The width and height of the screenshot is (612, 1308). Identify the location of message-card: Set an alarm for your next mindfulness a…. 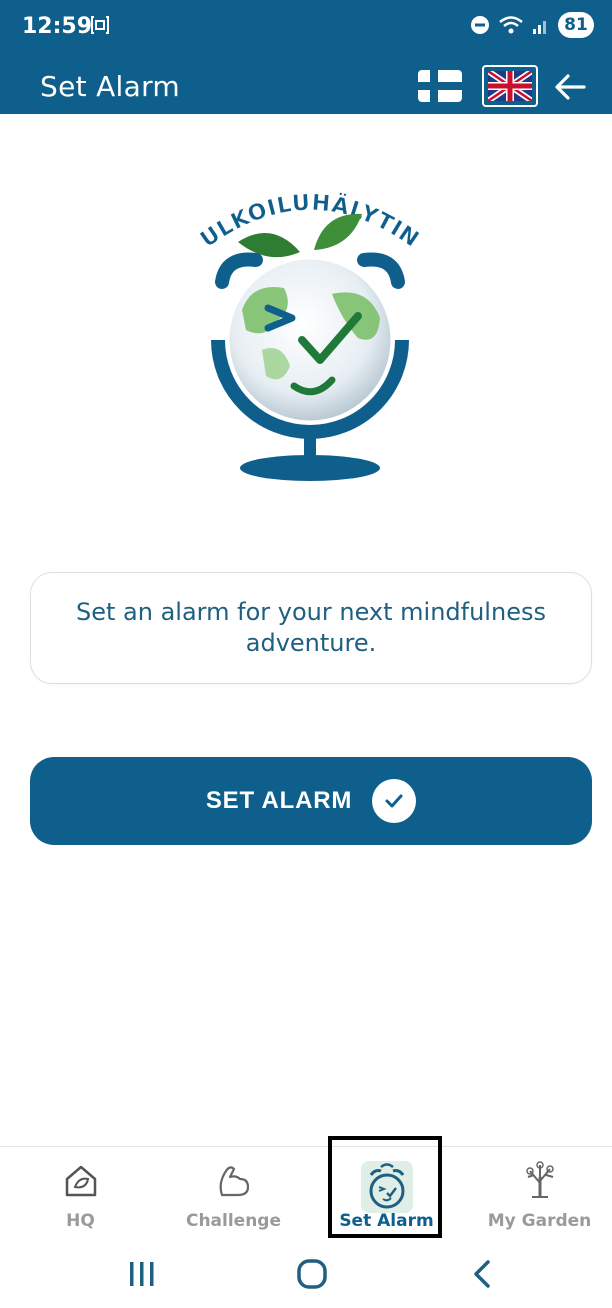
(311, 628).